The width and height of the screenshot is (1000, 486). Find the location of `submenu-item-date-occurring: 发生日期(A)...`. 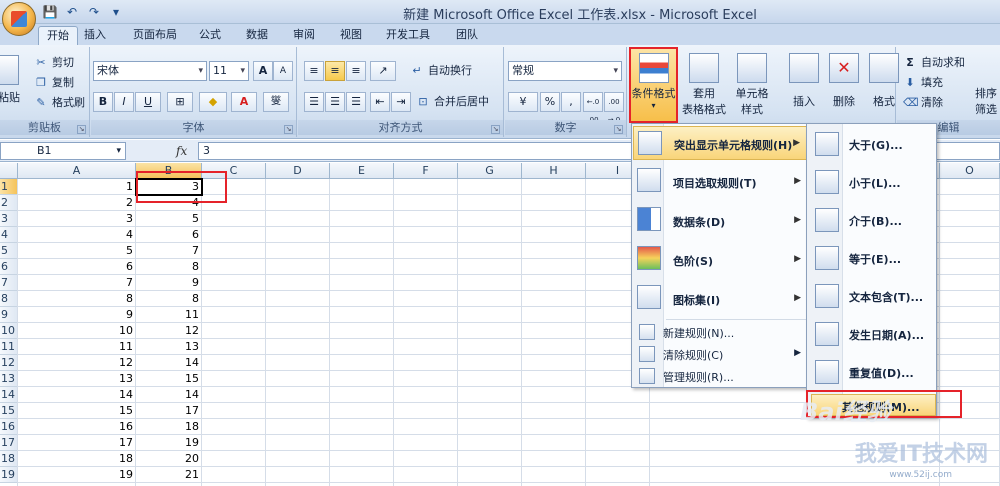

submenu-item-date-occurring: 发生日期(A)... is located at coordinates (873, 334).